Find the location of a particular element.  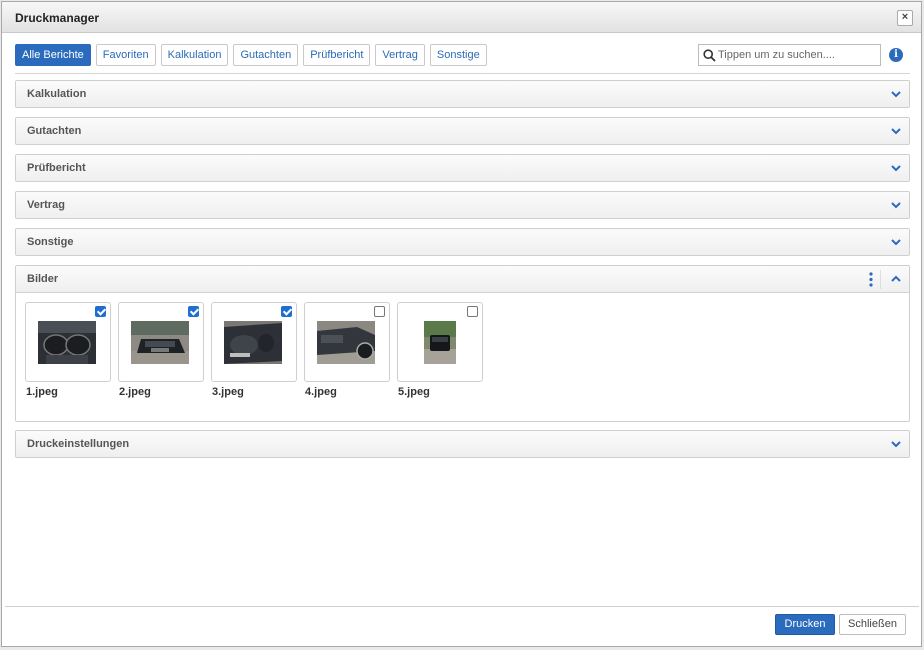

filter-tab-pruefbericht: Prüfbericht is located at coordinates (337, 55).